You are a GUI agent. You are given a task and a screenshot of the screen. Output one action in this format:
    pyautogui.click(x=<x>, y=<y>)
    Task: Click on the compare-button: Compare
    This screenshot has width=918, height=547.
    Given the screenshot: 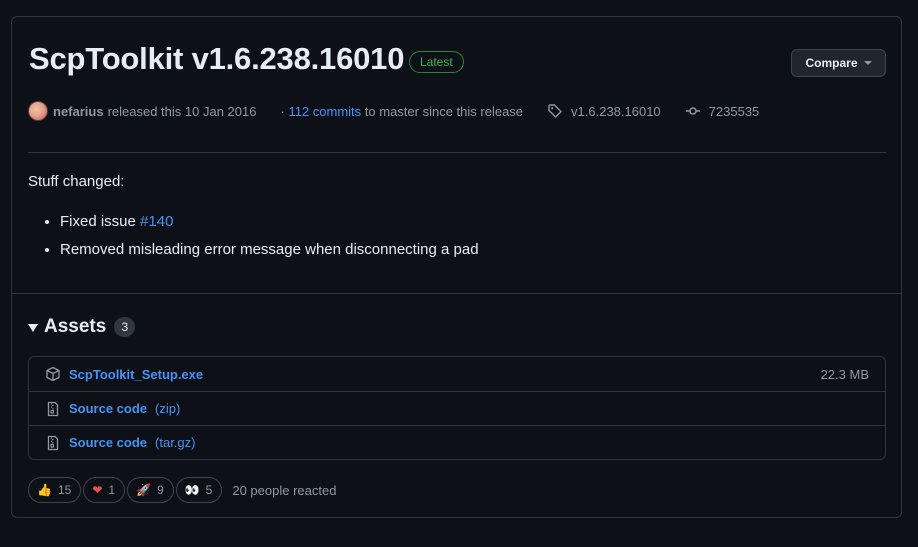 What is the action you would take?
    pyautogui.click(x=838, y=63)
    